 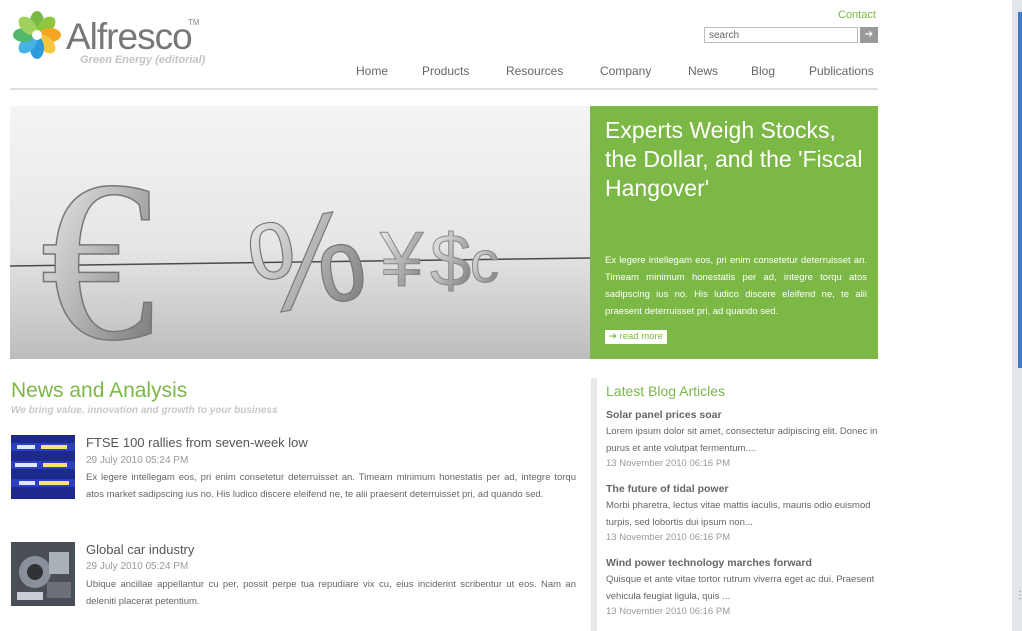 I want to click on article-thumbnail-stock-board, so click(x=43, y=467).